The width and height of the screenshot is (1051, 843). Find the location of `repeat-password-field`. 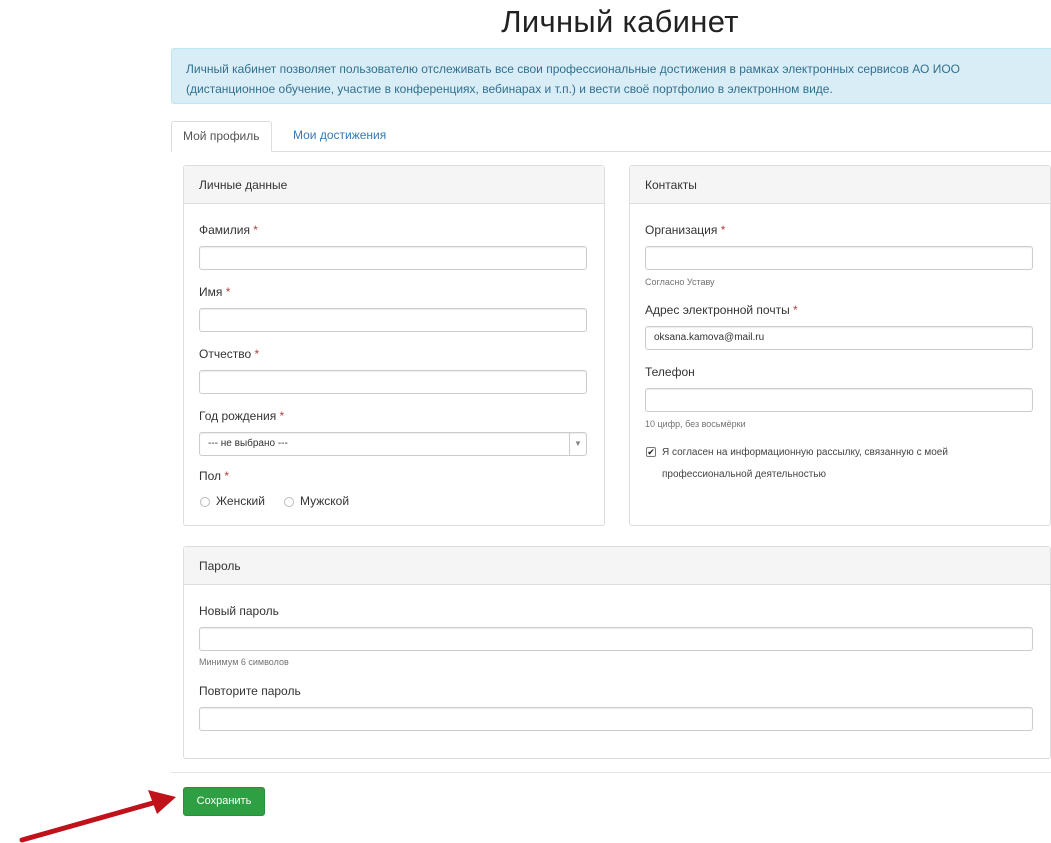

repeat-password-field is located at coordinates (616, 719).